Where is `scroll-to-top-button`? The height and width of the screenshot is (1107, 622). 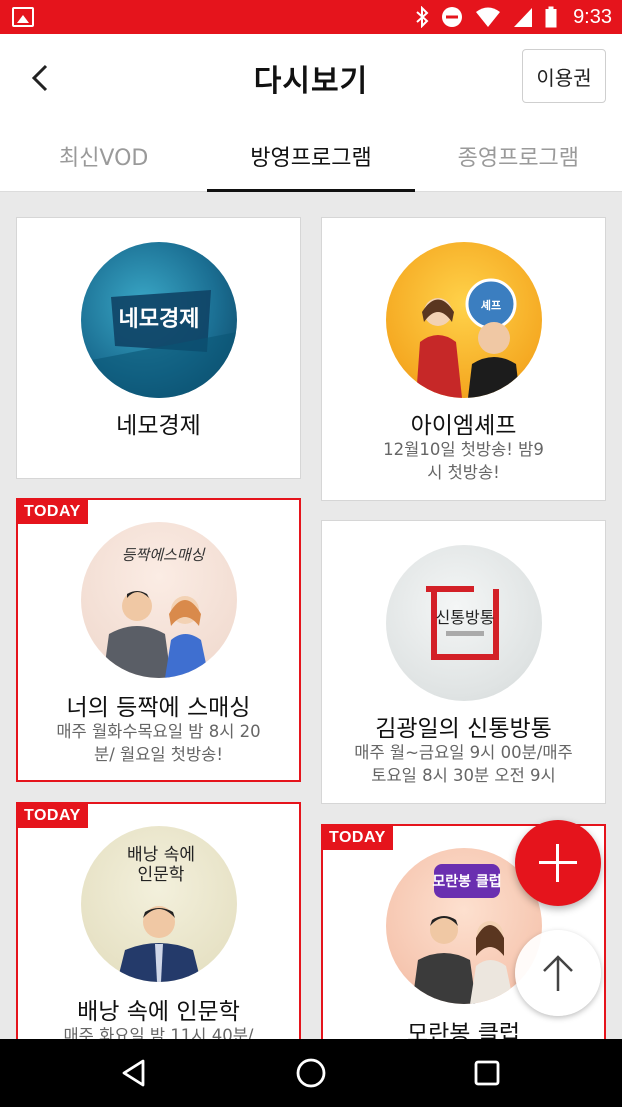
scroll-to-top-button is located at coordinates (558, 973).